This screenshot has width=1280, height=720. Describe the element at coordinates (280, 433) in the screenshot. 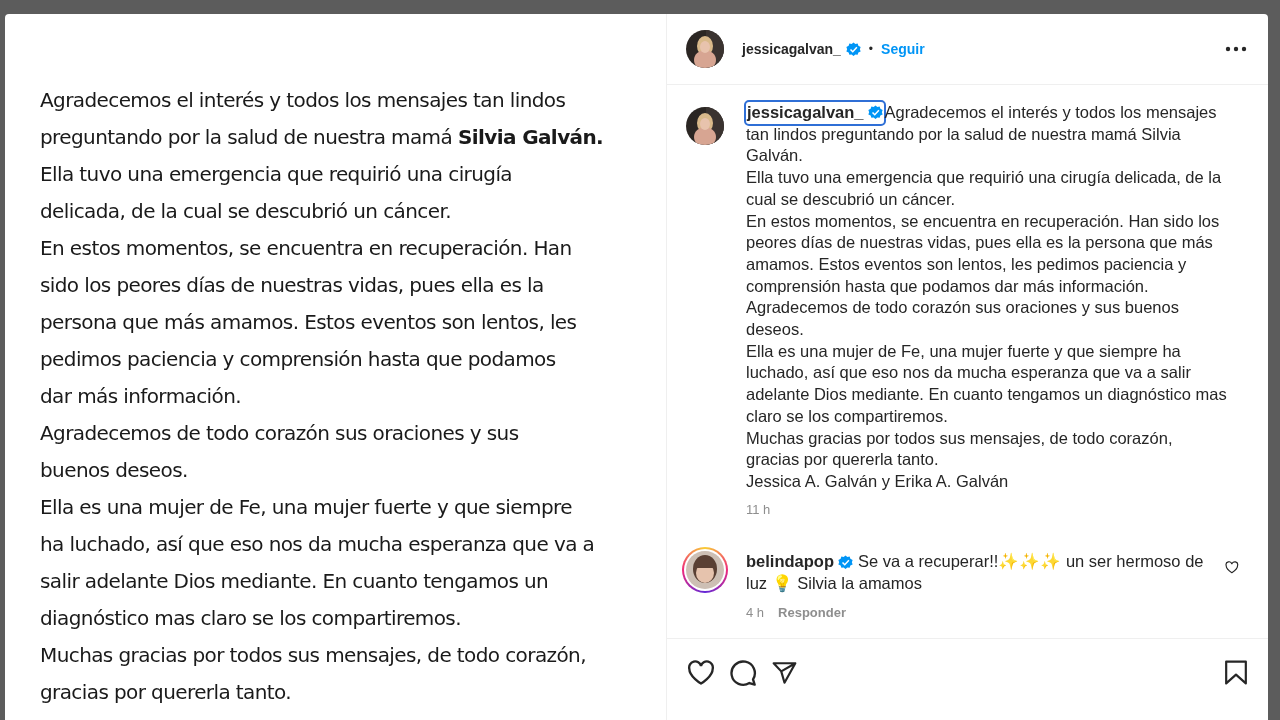

I see `image-text-line: Agradecemos de todo corazón sus oraciones y sus` at that location.